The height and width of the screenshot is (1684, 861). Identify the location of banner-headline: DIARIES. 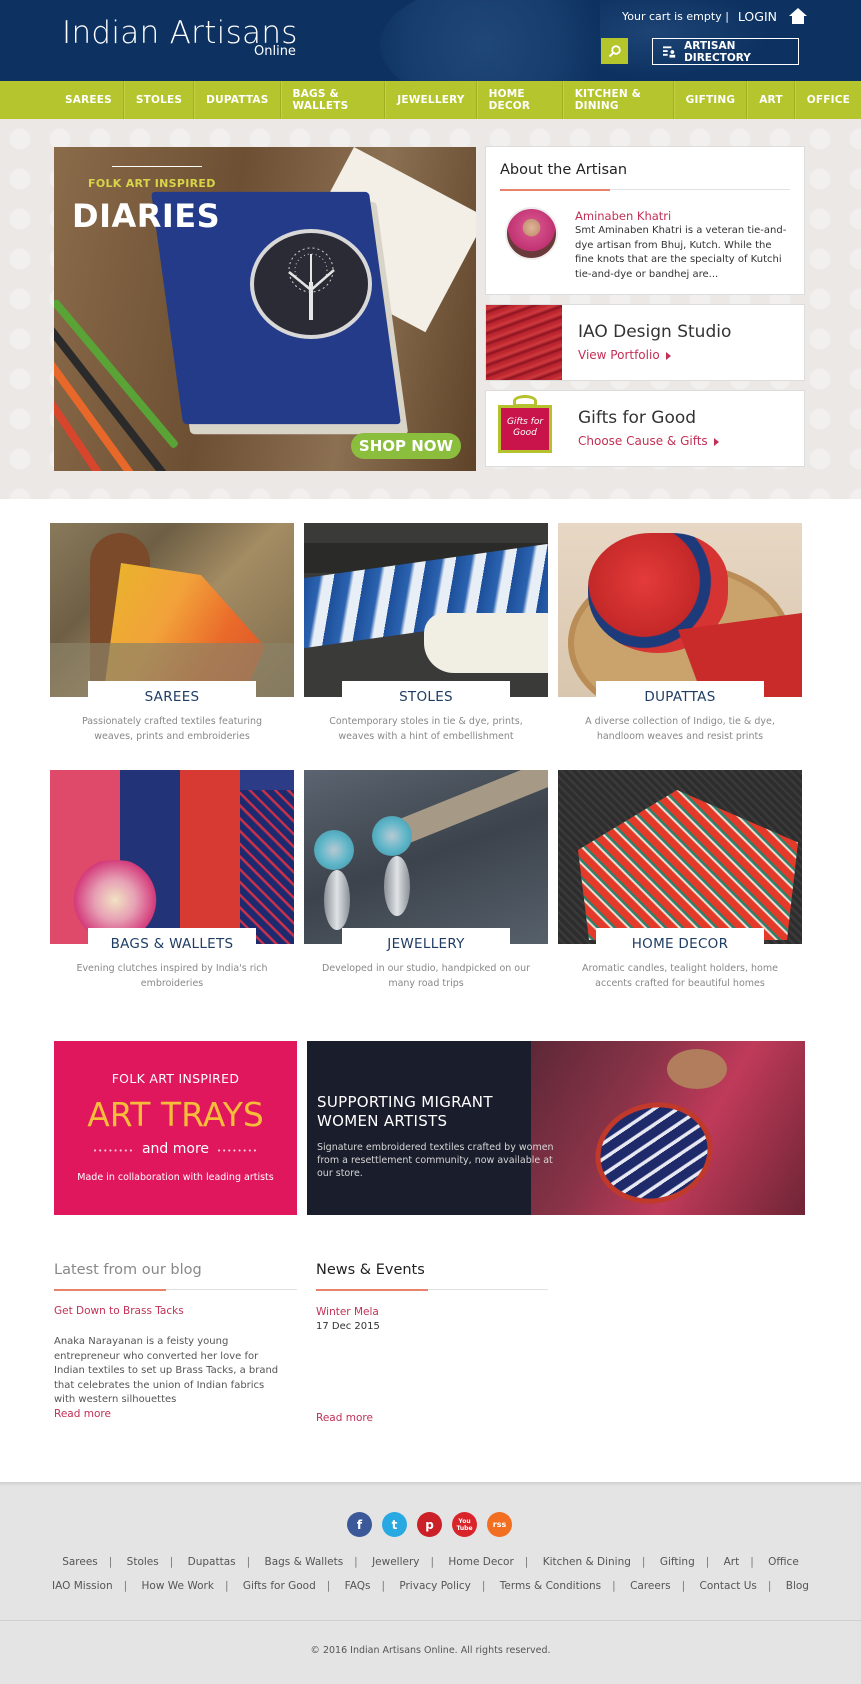
(146, 216).